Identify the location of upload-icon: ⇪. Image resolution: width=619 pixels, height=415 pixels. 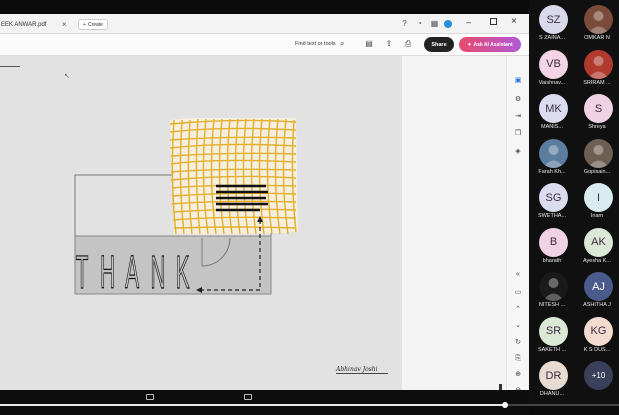
(389, 44).